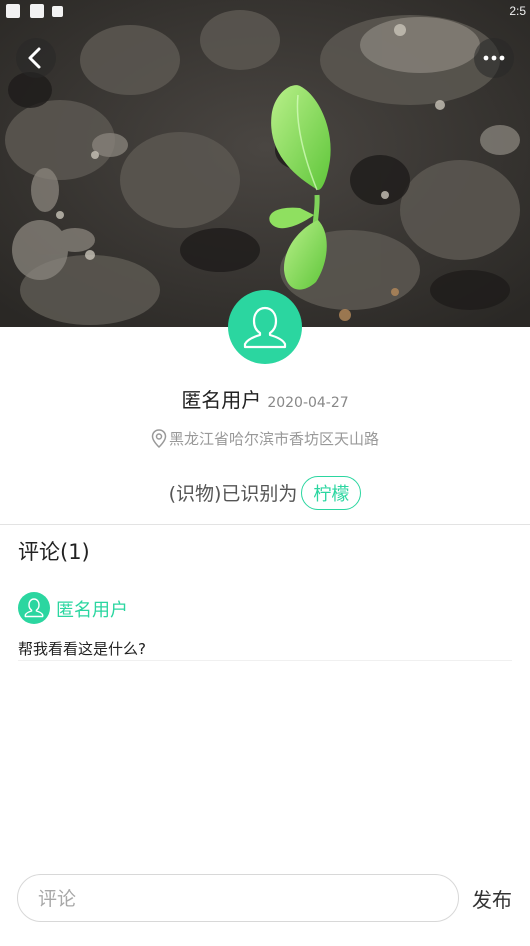 This screenshot has height=946, width=530. I want to click on comment-divider, so click(265, 660).